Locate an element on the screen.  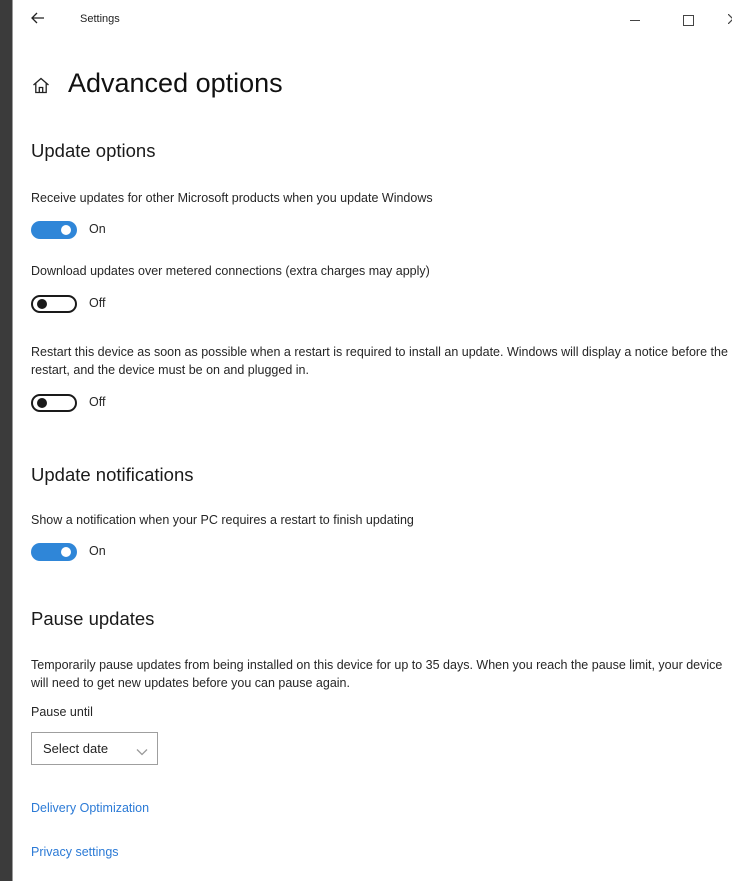
minimize-icon is located at coordinates (635, 20).